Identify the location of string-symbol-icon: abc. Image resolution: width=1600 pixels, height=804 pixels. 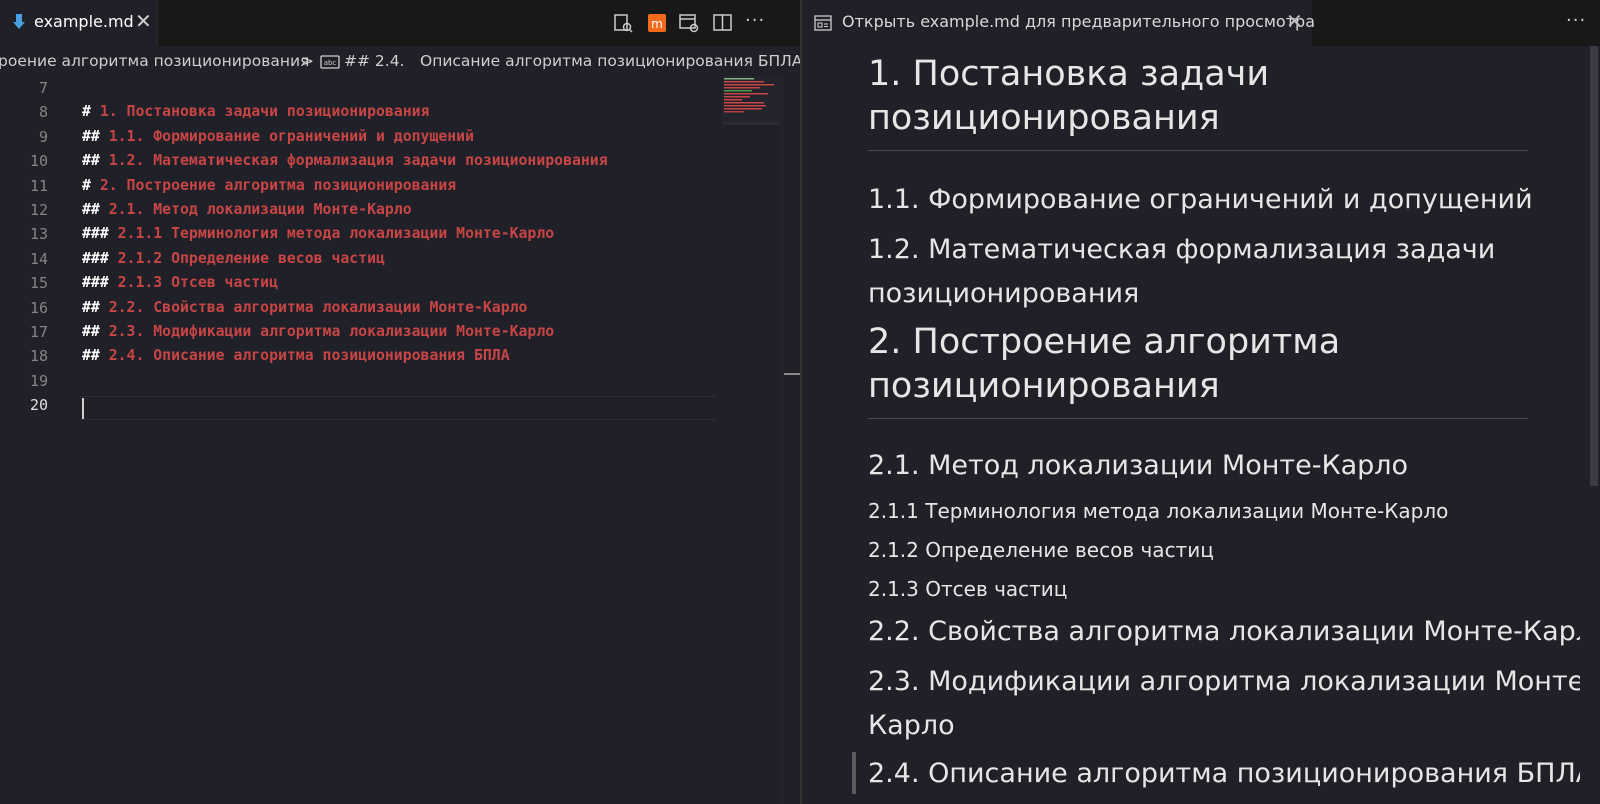
(330, 62).